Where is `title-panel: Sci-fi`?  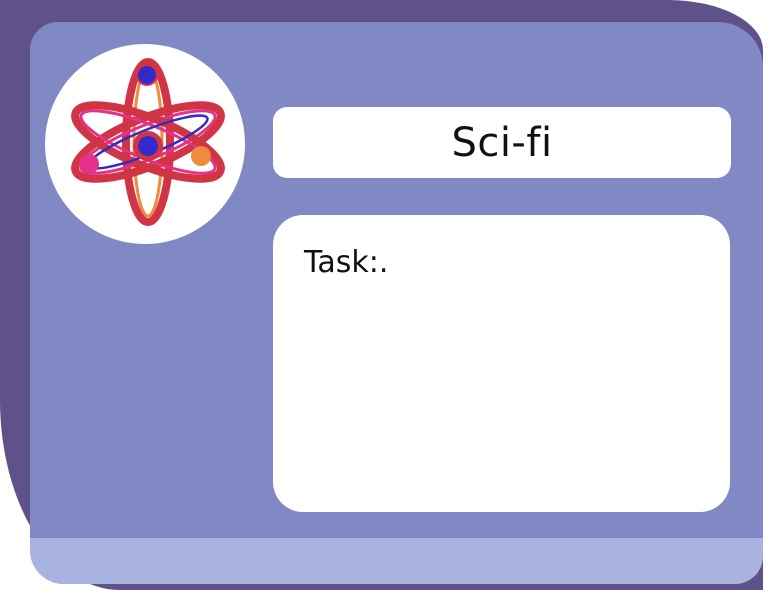 title-panel: Sci-fi is located at coordinates (502, 142).